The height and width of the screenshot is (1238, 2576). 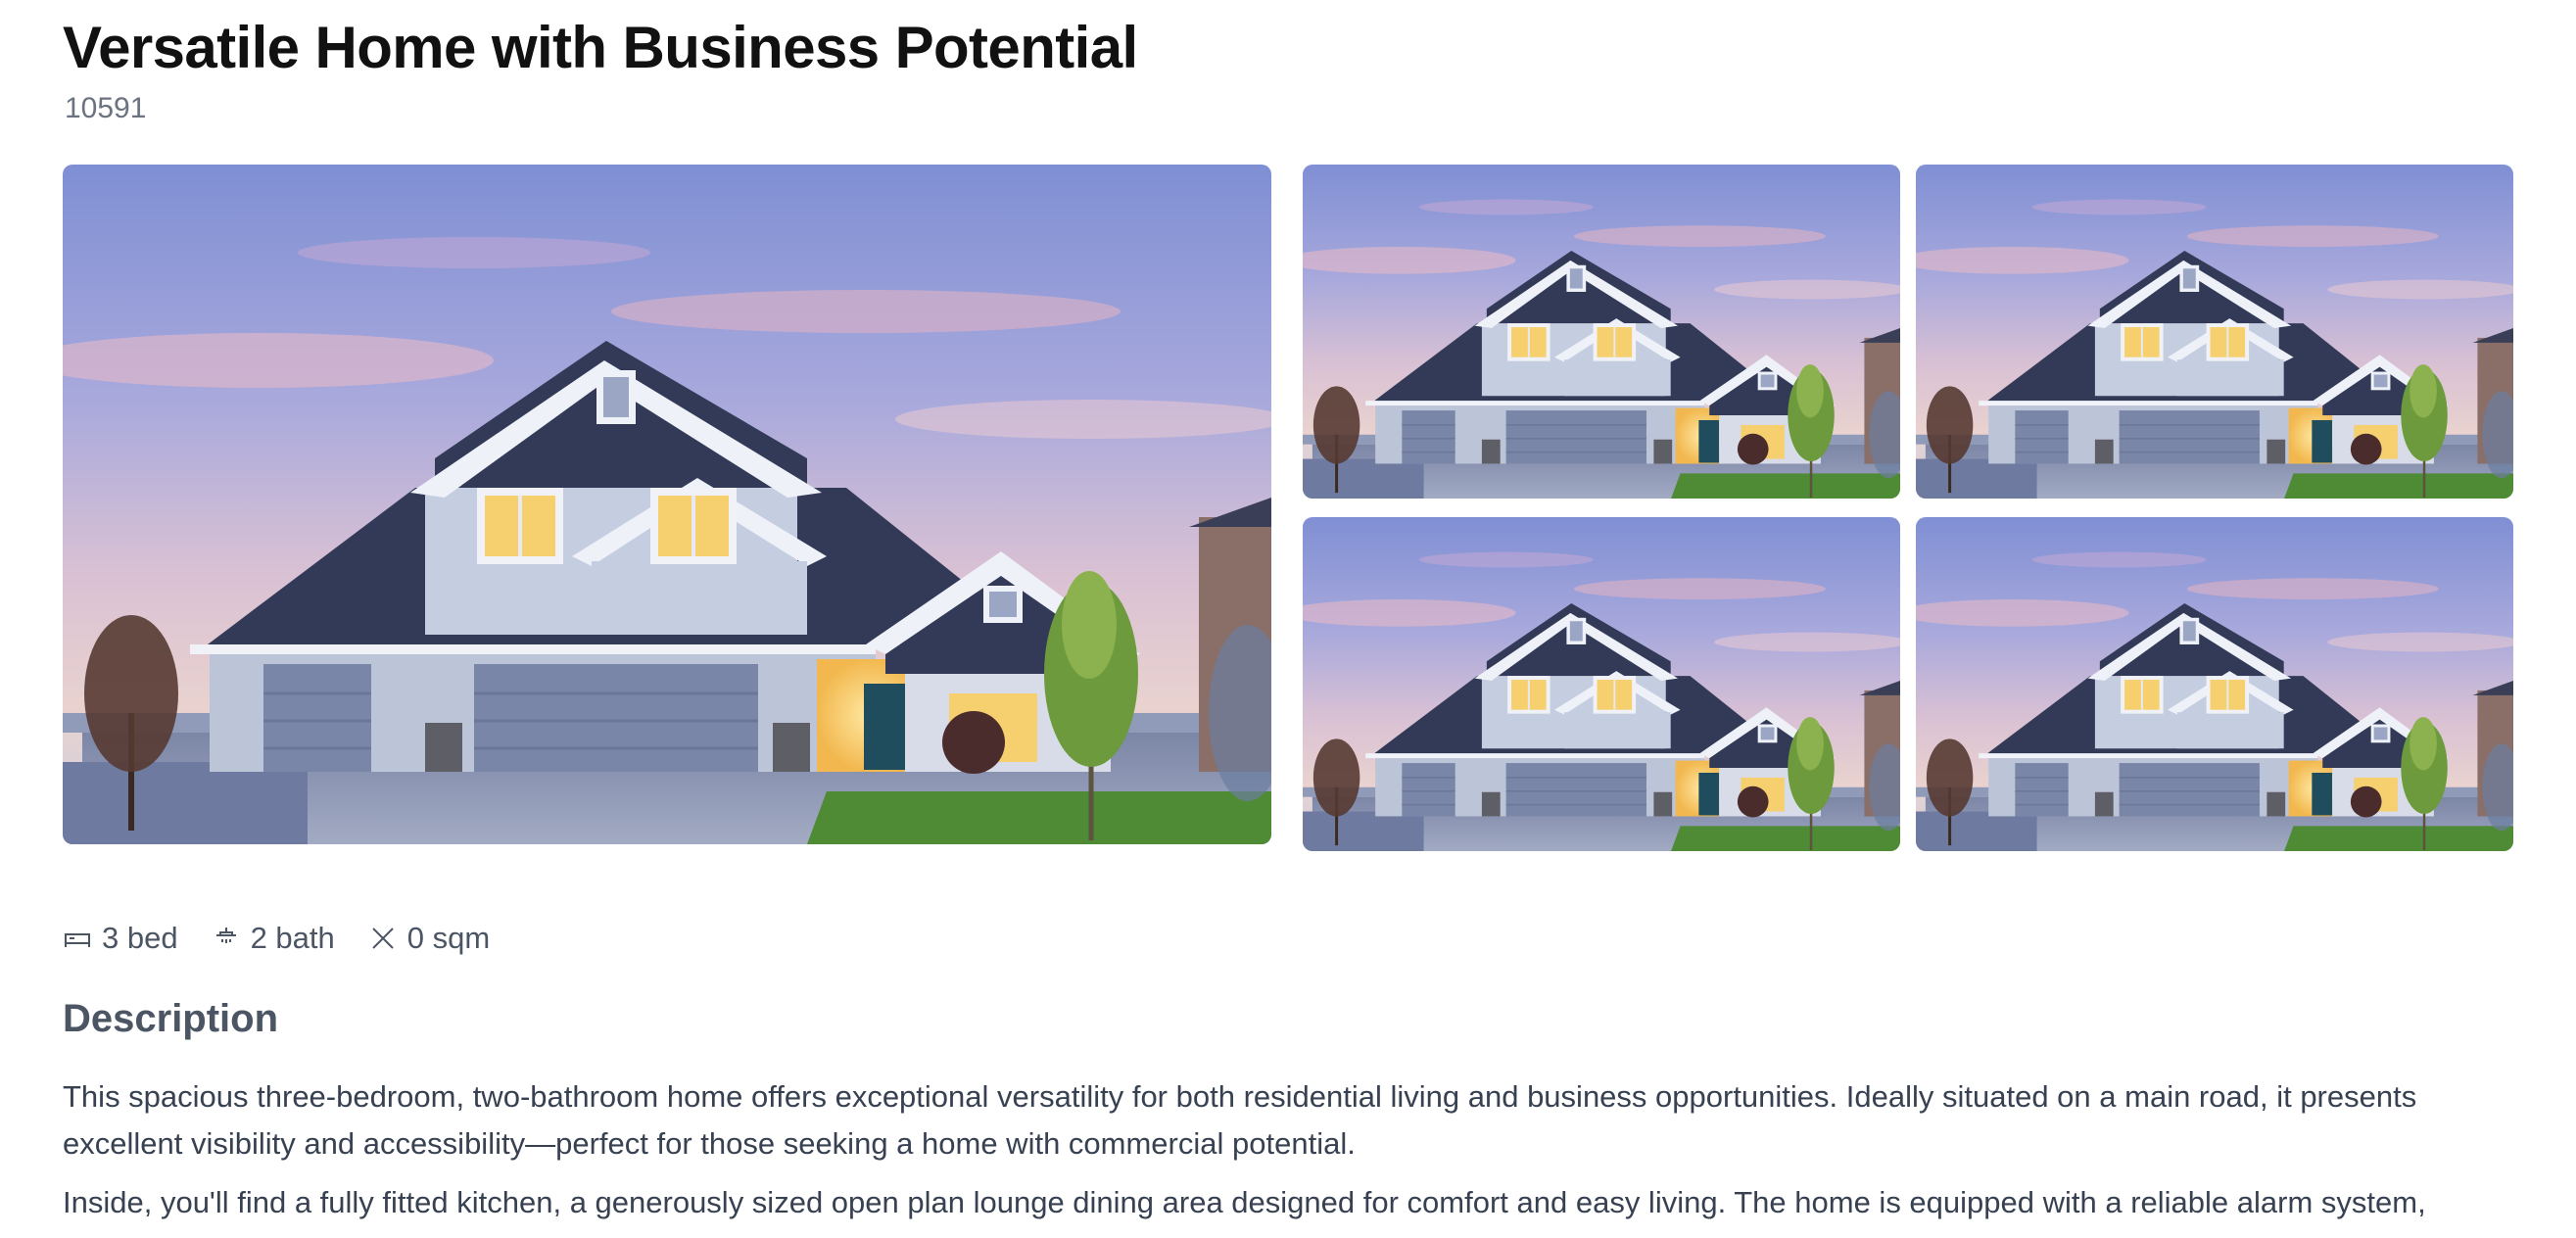 What do you see at coordinates (140, 938) in the screenshot?
I see `feature-beds-label: 3 bed` at bounding box center [140, 938].